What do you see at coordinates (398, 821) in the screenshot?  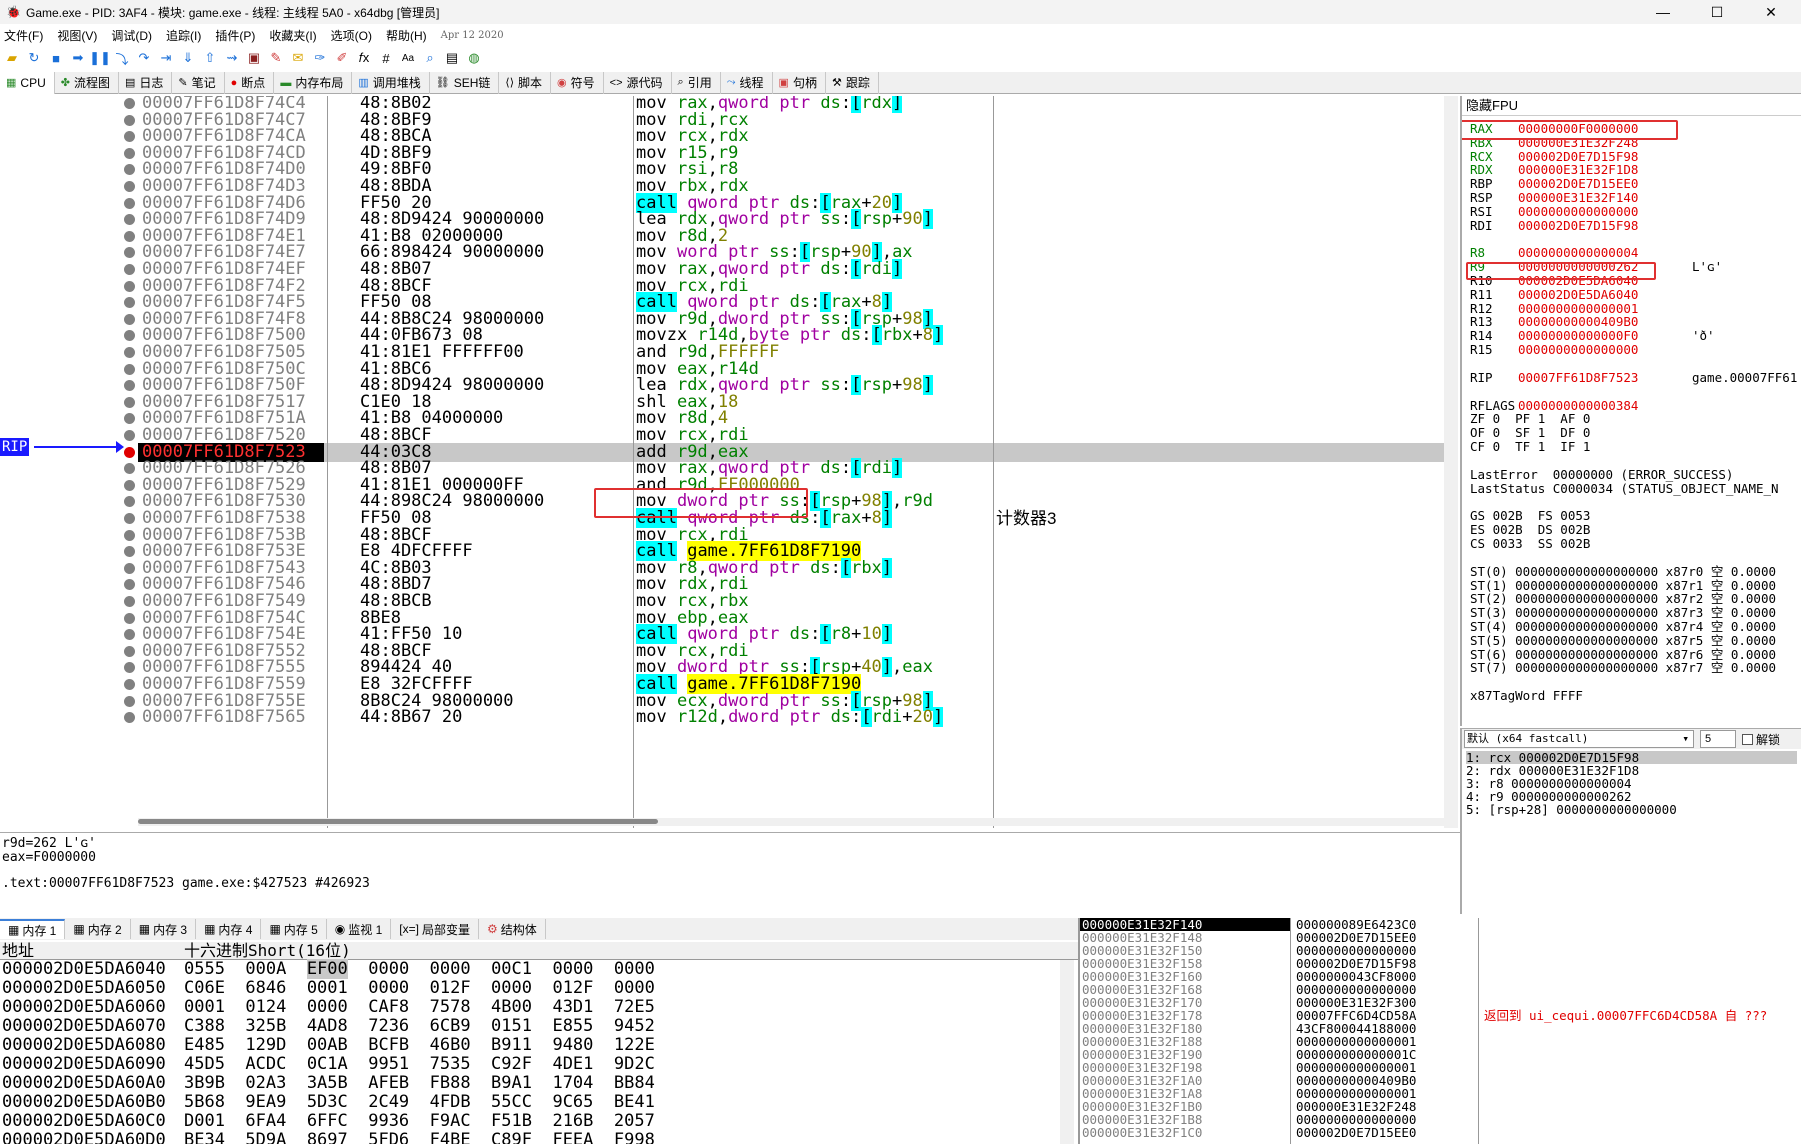 I see `hscroll-thumb` at bounding box center [398, 821].